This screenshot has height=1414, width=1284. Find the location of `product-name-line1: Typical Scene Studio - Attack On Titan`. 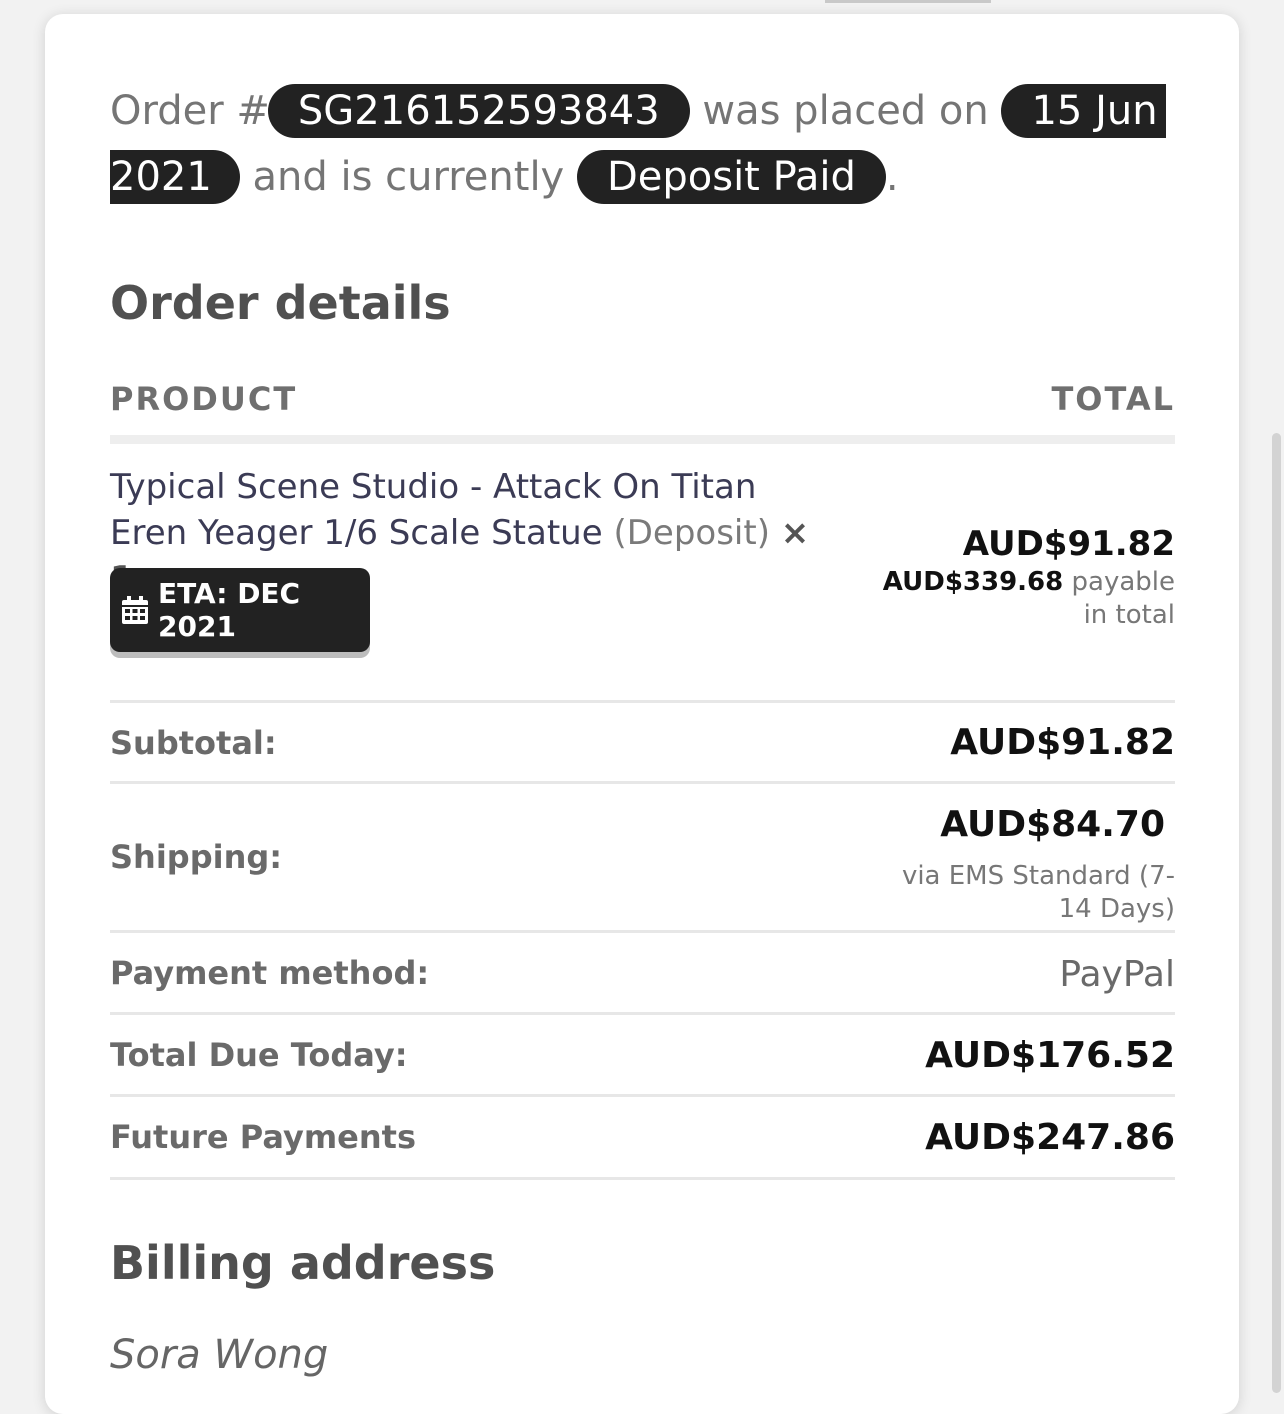

product-name-line1: Typical Scene Studio - Attack On Titan is located at coordinates (433, 487).